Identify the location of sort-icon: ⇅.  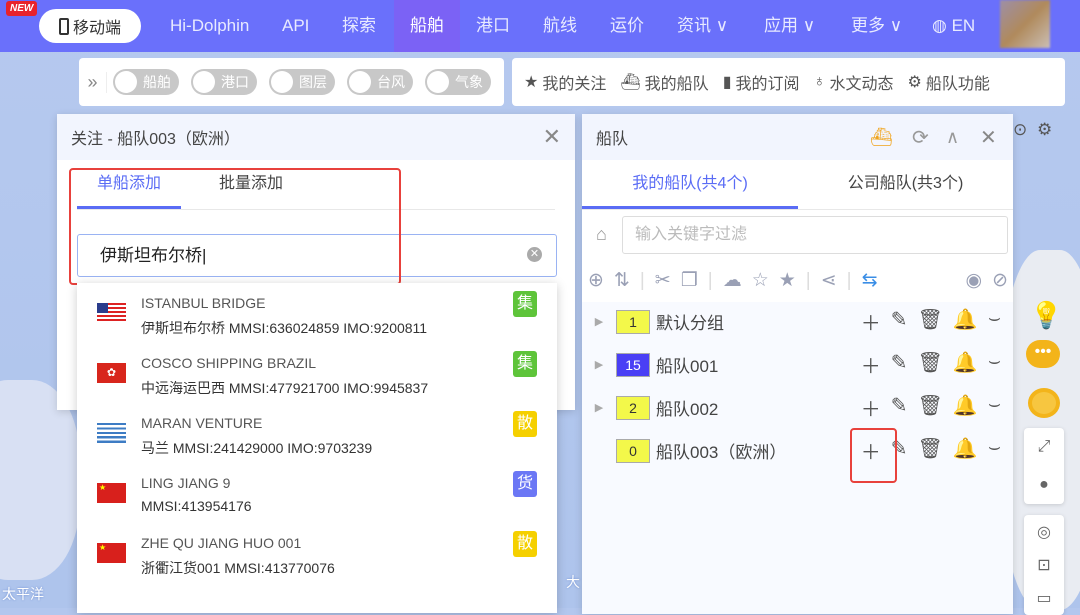
(622, 280).